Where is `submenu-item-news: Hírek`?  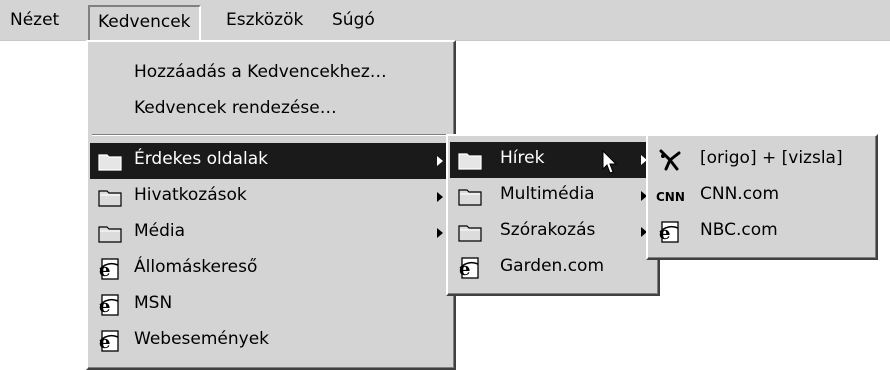 submenu-item-news: Hírek is located at coordinates (552, 160).